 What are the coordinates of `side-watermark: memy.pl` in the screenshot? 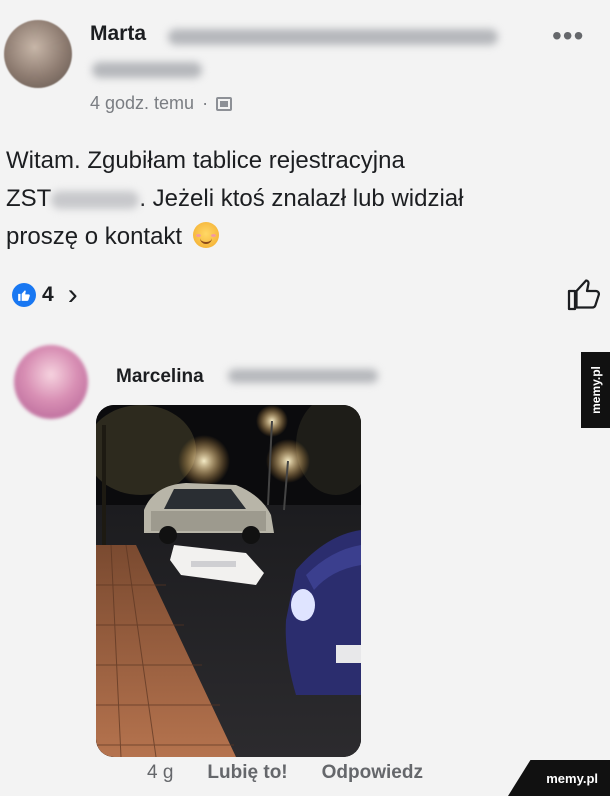 It's located at (595, 390).